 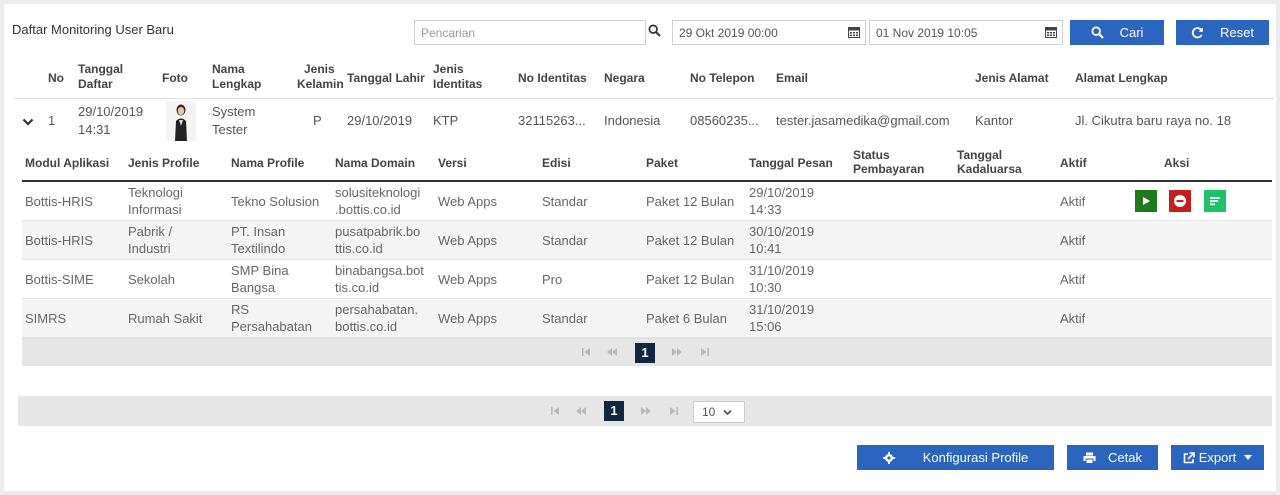 What do you see at coordinates (989, 169) in the screenshot?
I see `col-tanggal-kadaluarsa-2: Kadaluarsa` at bounding box center [989, 169].